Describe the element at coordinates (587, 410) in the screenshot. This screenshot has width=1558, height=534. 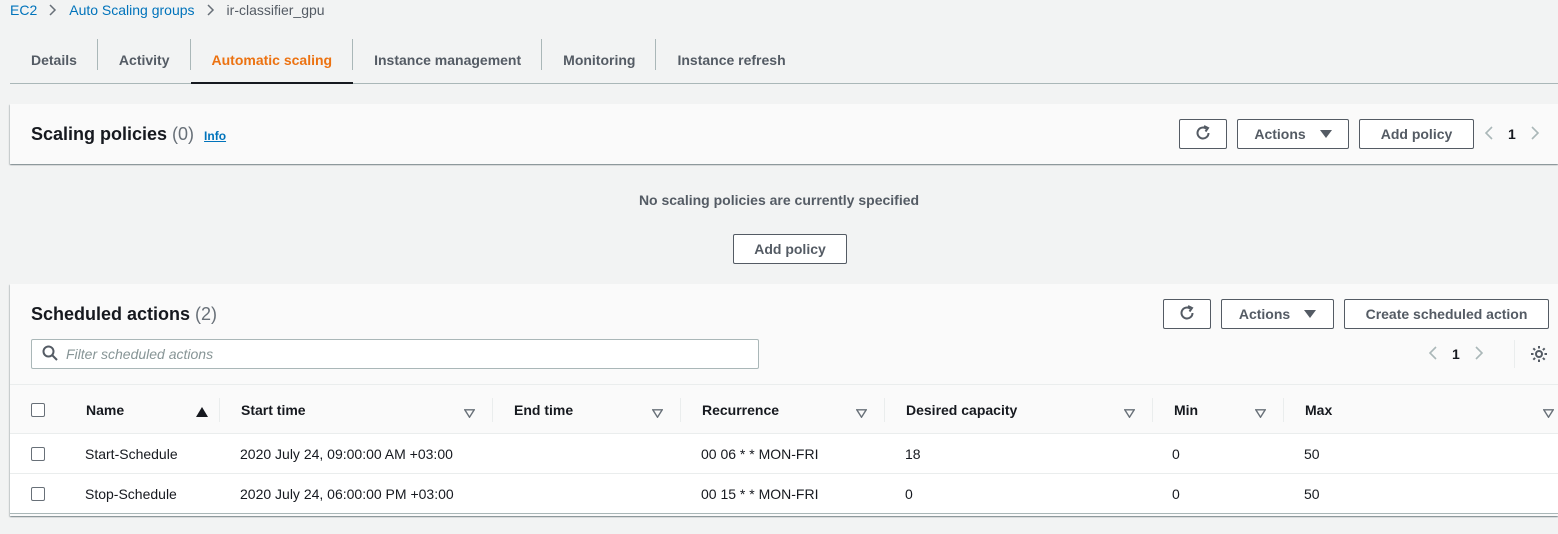
I see `column-header-end-time: End time` at that location.